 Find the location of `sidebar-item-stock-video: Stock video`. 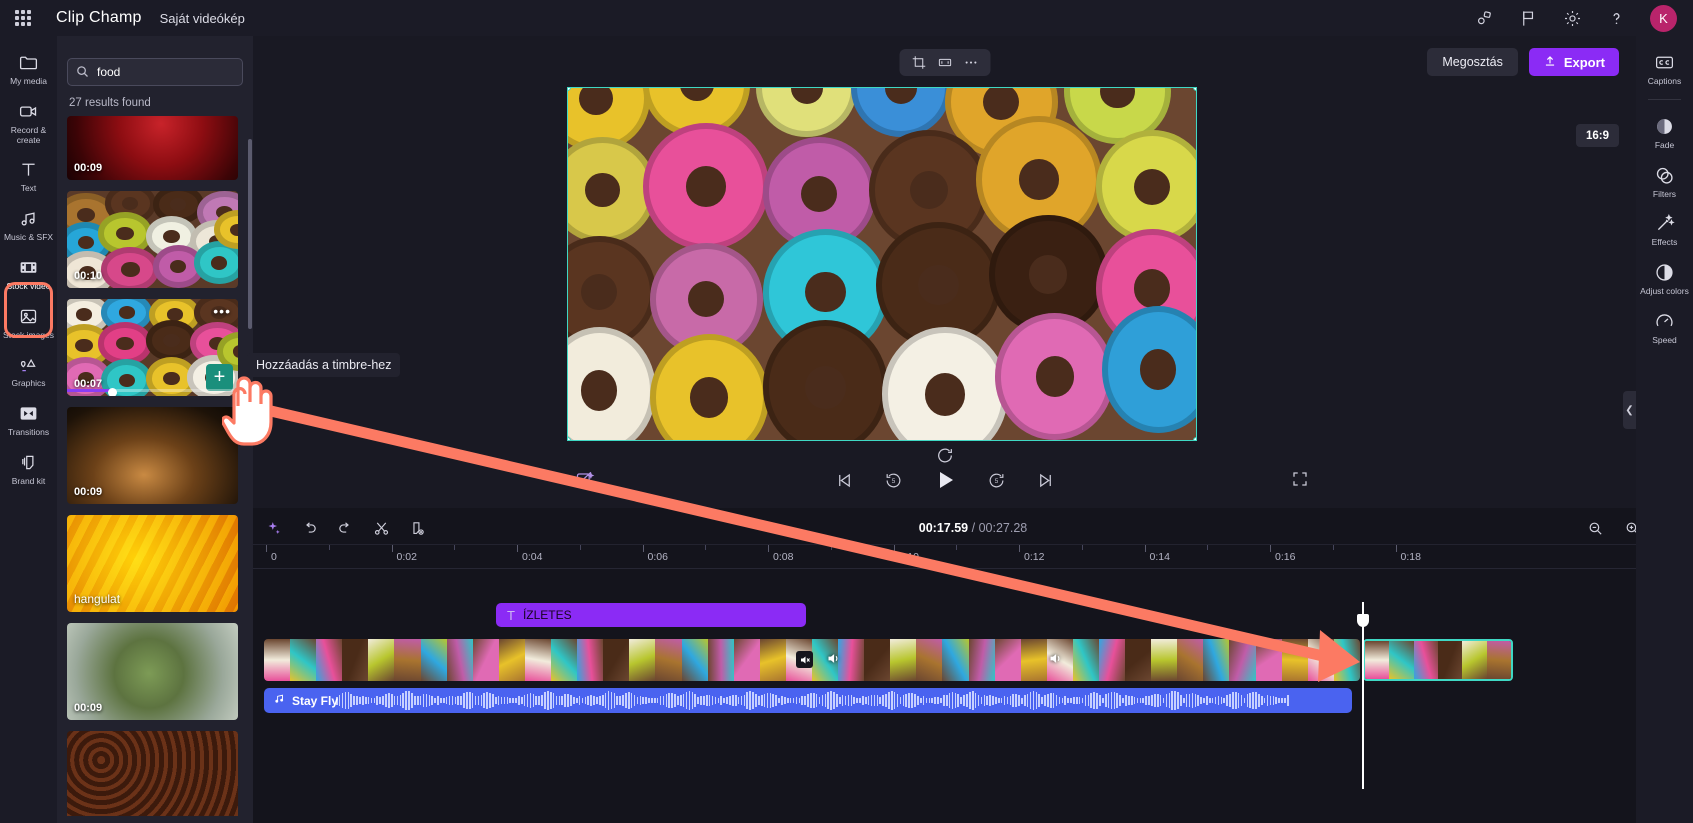

sidebar-item-stock-video: Stock video is located at coordinates (28, 273).